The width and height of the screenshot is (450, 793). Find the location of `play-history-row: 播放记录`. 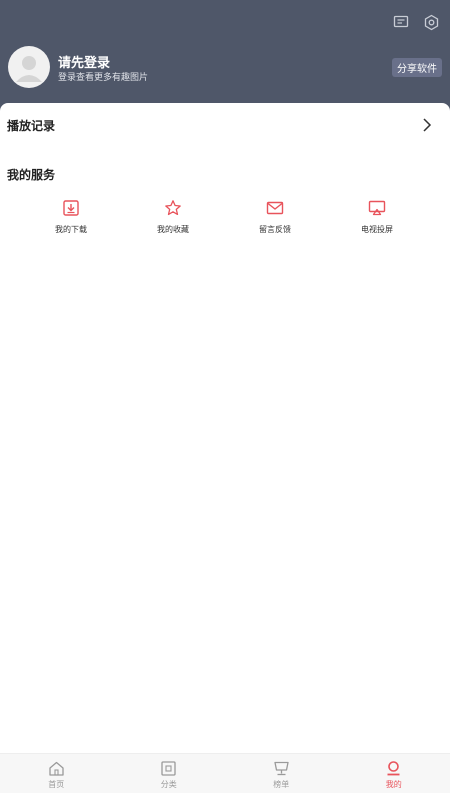

play-history-row: 播放记录 is located at coordinates (225, 125).